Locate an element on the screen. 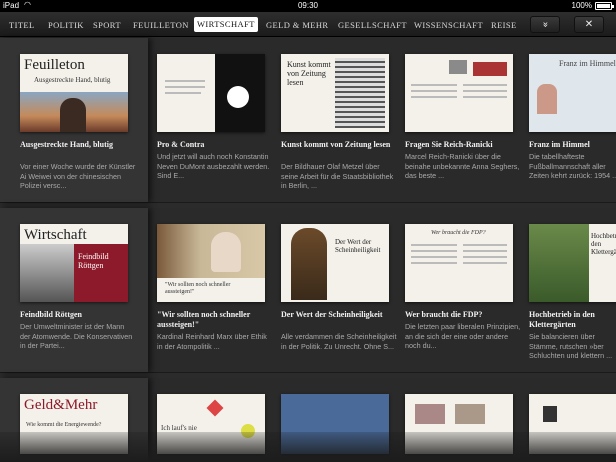 This screenshot has width=616, height=462. close-button: ✕ is located at coordinates (589, 24).